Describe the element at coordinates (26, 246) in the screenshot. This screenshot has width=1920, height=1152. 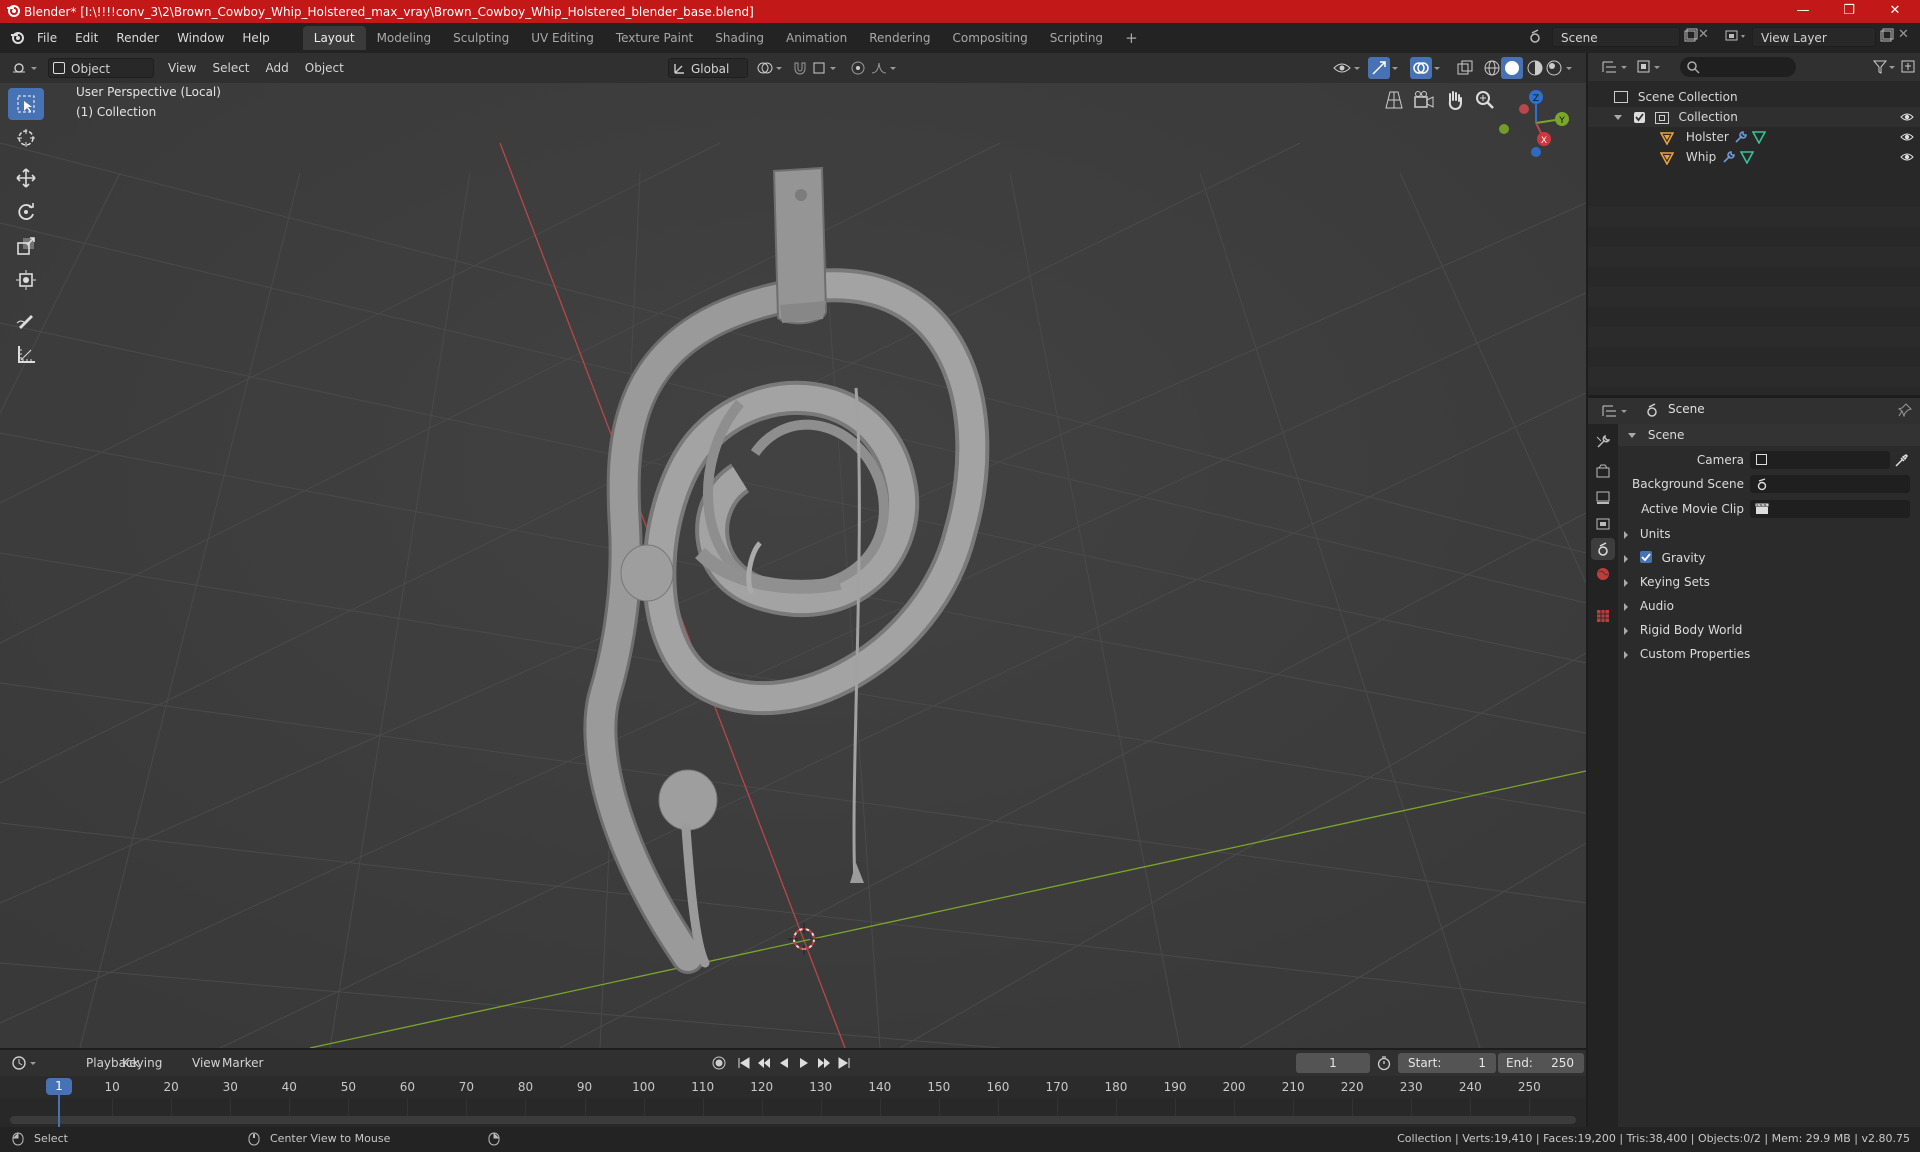
I see `scale-tool` at that location.